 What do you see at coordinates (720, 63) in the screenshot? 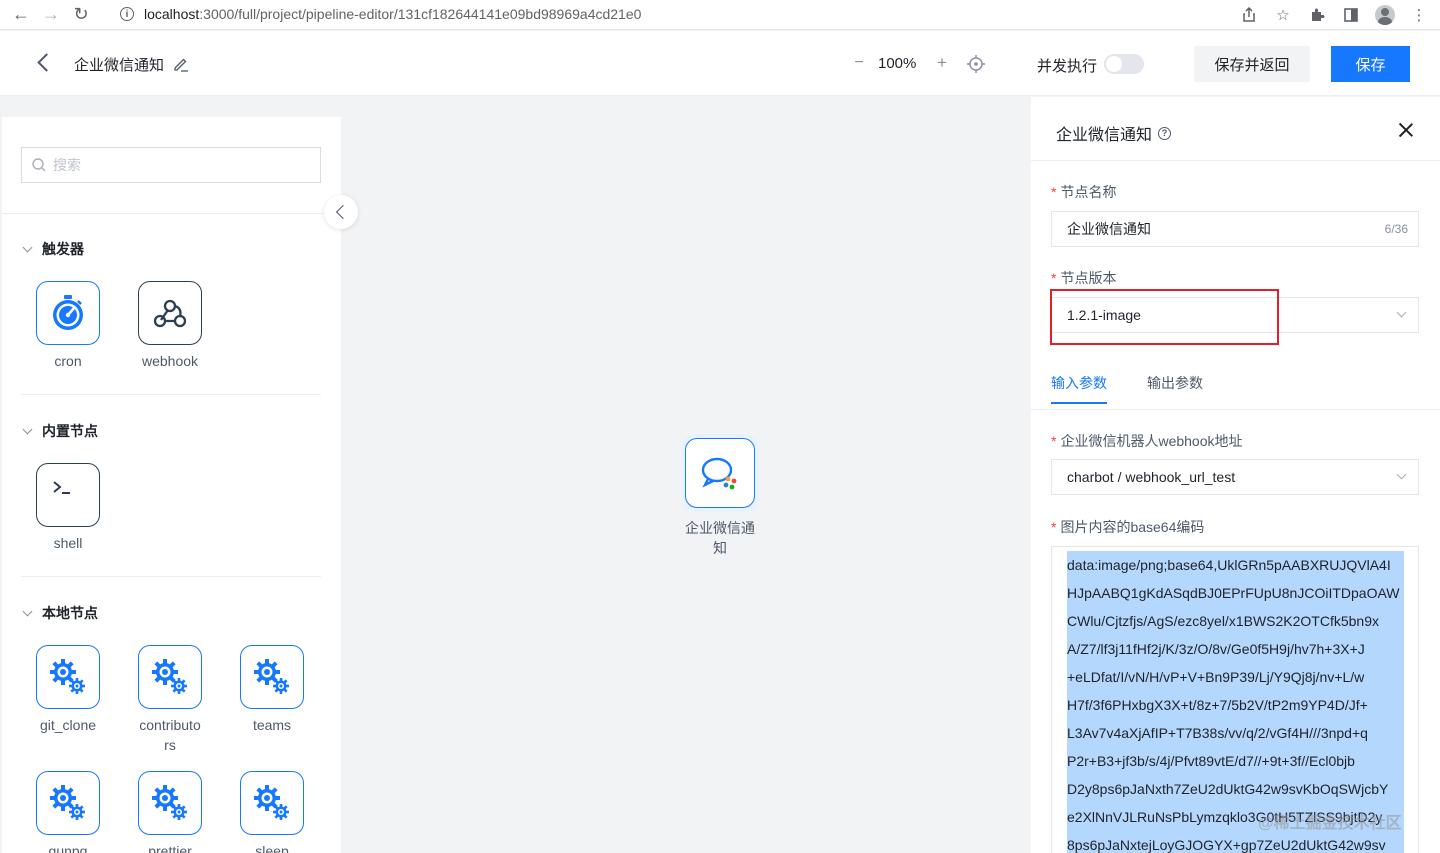
I see `editor-header: 企业微信通知 − 100% + 并发执行 保存并返回 保存` at bounding box center [720, 63].